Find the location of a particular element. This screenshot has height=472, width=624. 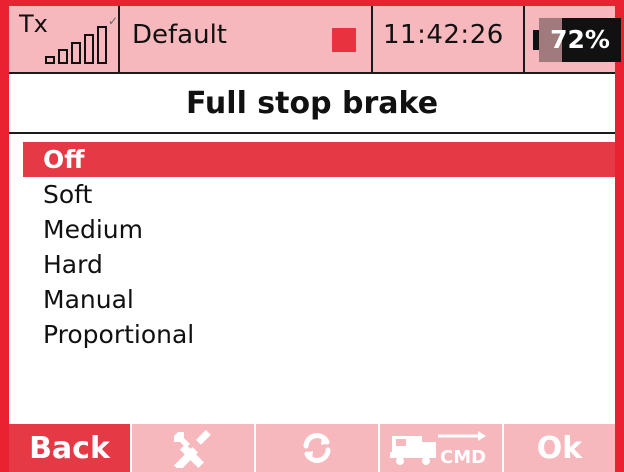

page-title: Full stop brake is located at coordinates (312, 103).